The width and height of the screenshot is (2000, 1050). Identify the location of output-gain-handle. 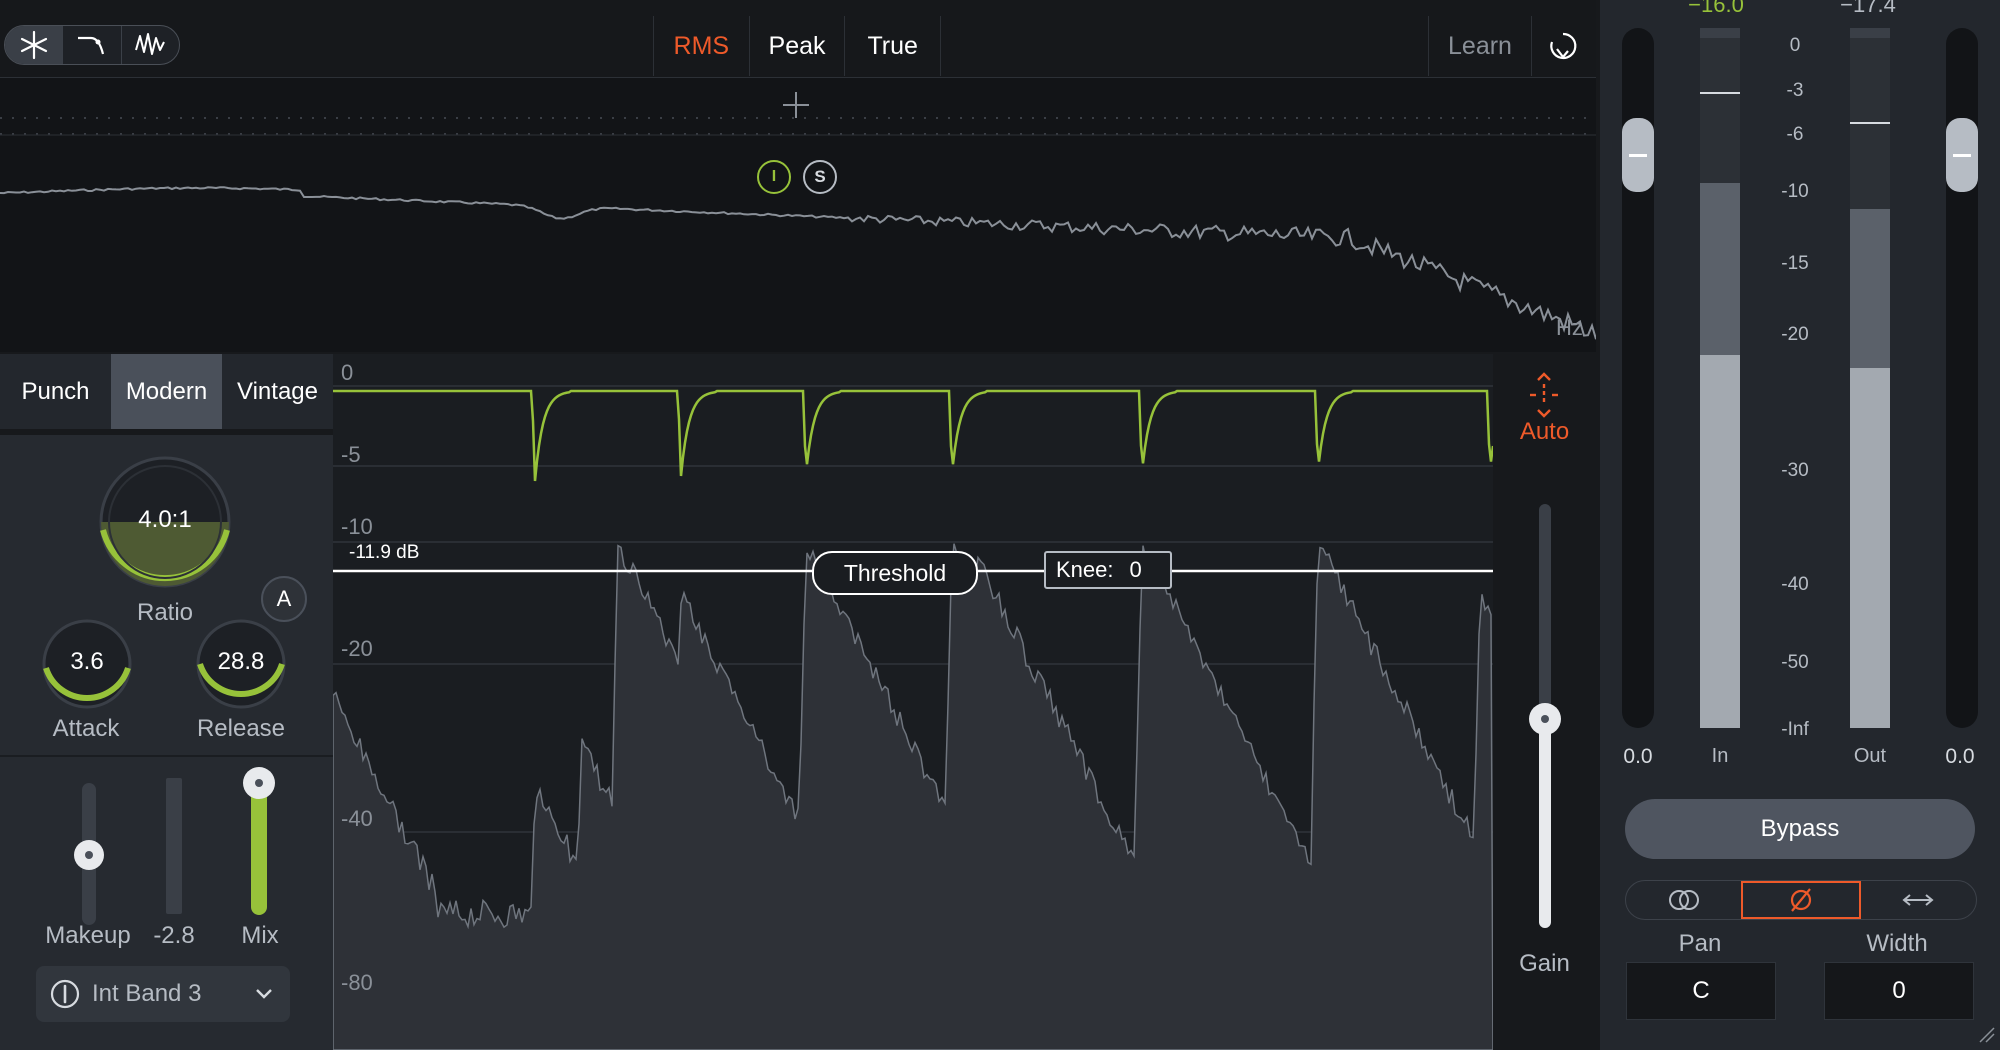
(1962, 155).